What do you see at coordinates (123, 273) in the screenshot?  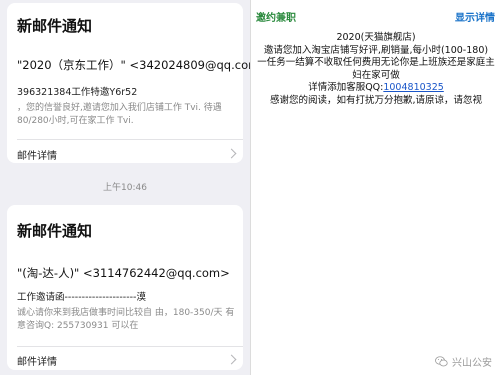 I see `sender-address: "(淘-达-人)" <3114762442@qq.com>` at bounding box center [123, 273].